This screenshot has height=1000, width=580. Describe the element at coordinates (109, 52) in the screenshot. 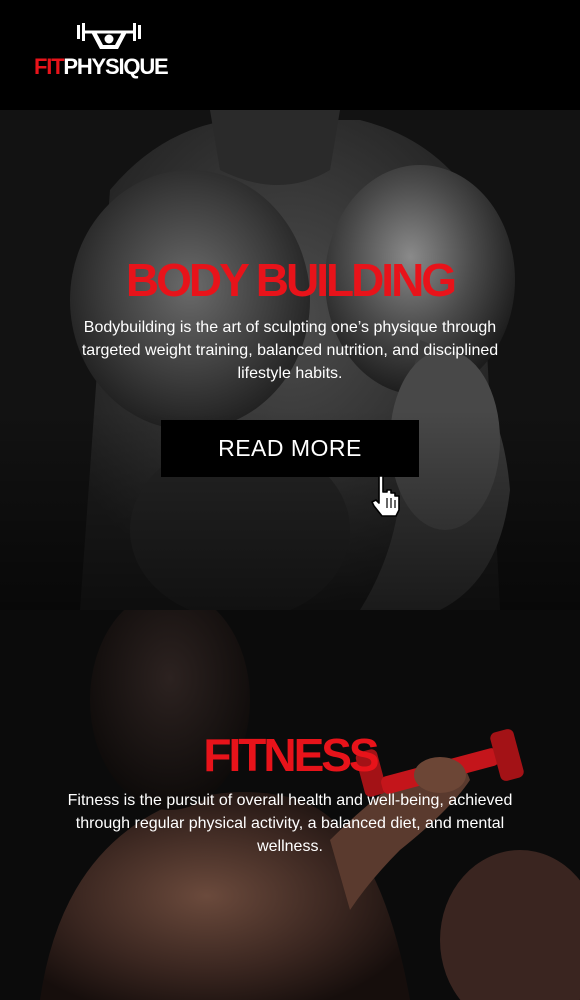

I see `fitphysique-logo: FITPHYSIQUE` at that location.